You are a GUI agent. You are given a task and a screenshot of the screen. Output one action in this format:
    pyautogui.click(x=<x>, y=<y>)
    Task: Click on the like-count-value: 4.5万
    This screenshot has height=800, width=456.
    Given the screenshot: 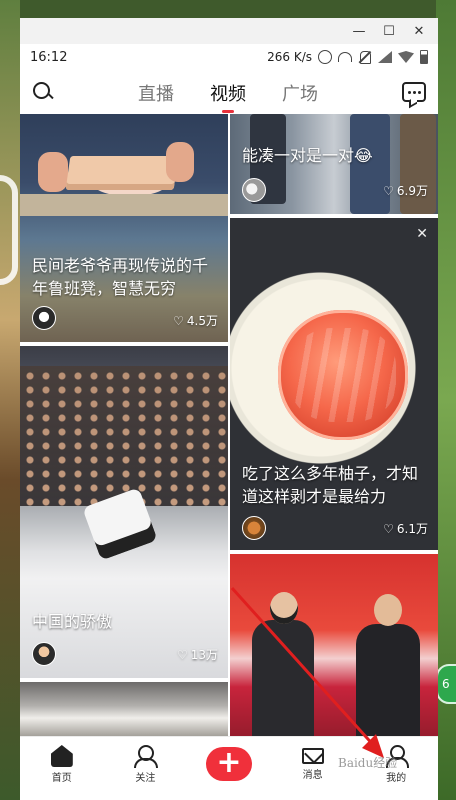 What is the action you would take?
    pyautogui.click(x=202, y=321)
    